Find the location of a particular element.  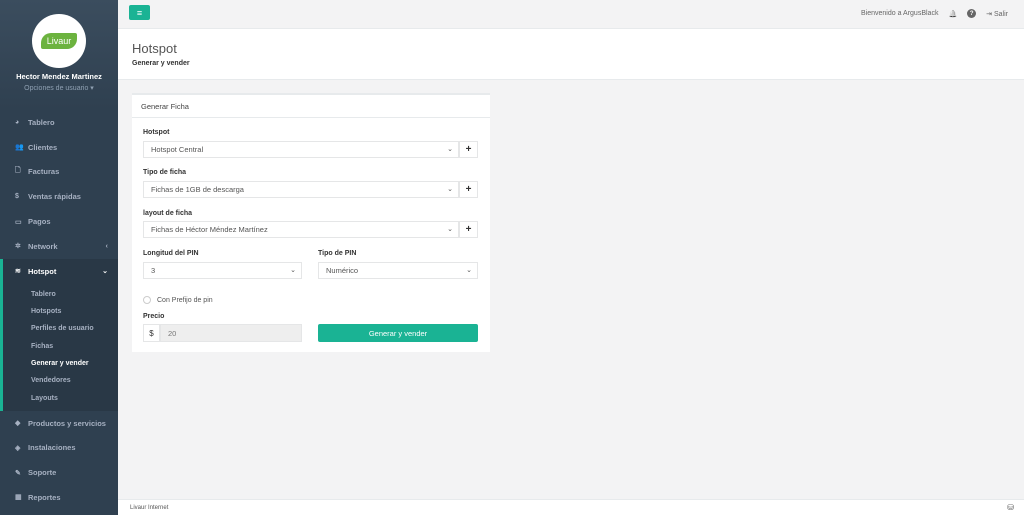

sidebar-item-reportes: ▦ Reportes is located at coordinates (59, 497).